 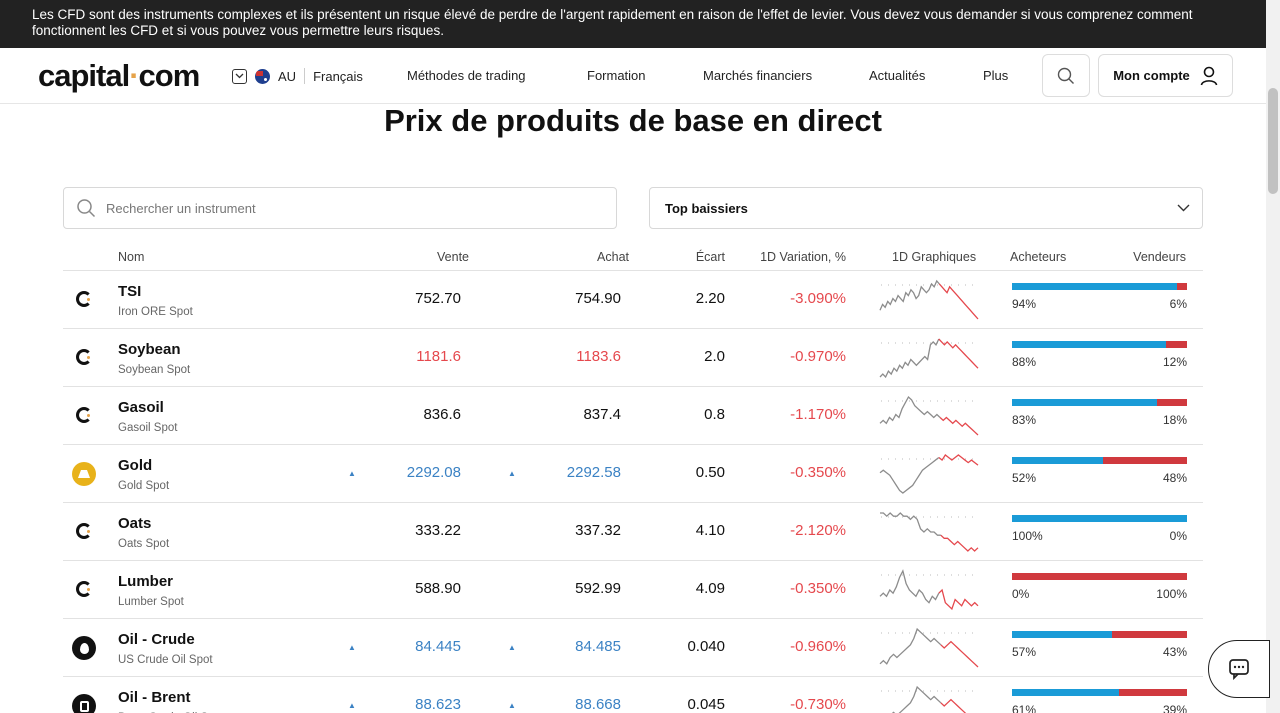 I want to click on nav-item-news: Actualités, so click(x=897, y=75).